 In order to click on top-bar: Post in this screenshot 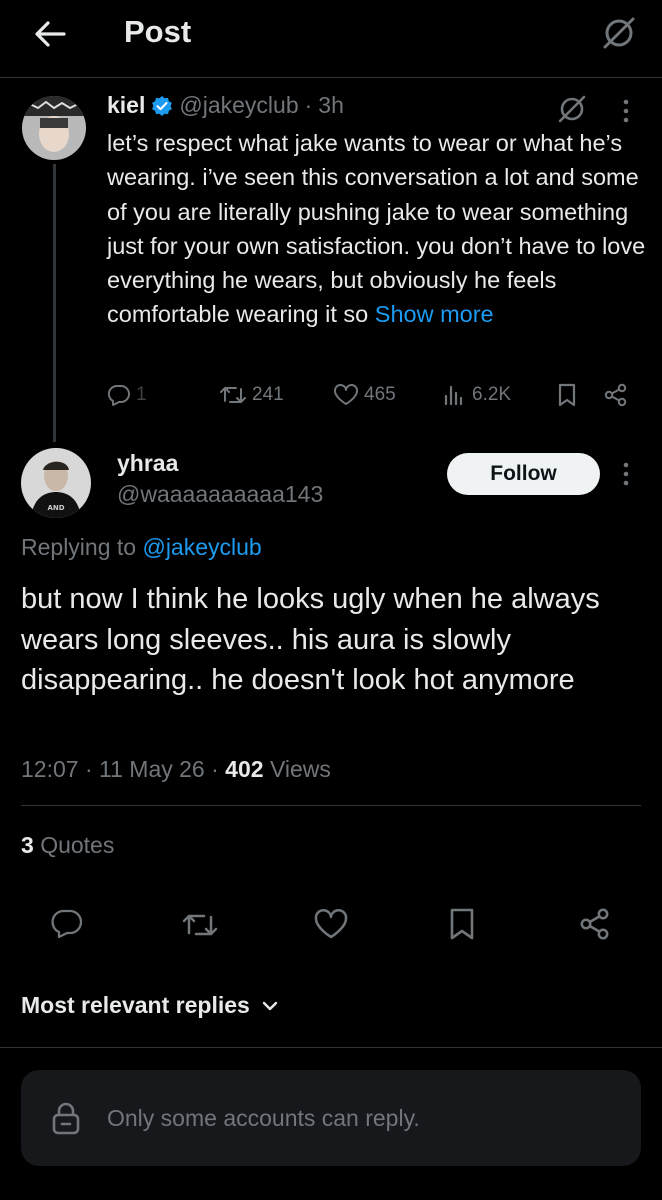, I will do `click(331, 39)`.